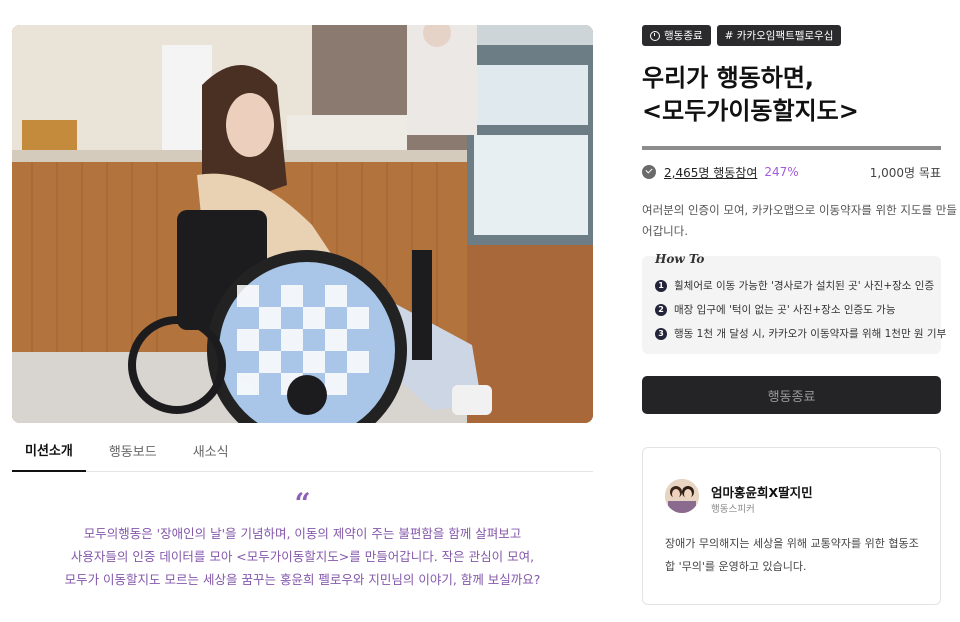 Image resolution: width=960 pixels, height=622 pixels. I want to click on page-title: 우리가 행동하면, <모두가이동할지도>, so click(792, 95).